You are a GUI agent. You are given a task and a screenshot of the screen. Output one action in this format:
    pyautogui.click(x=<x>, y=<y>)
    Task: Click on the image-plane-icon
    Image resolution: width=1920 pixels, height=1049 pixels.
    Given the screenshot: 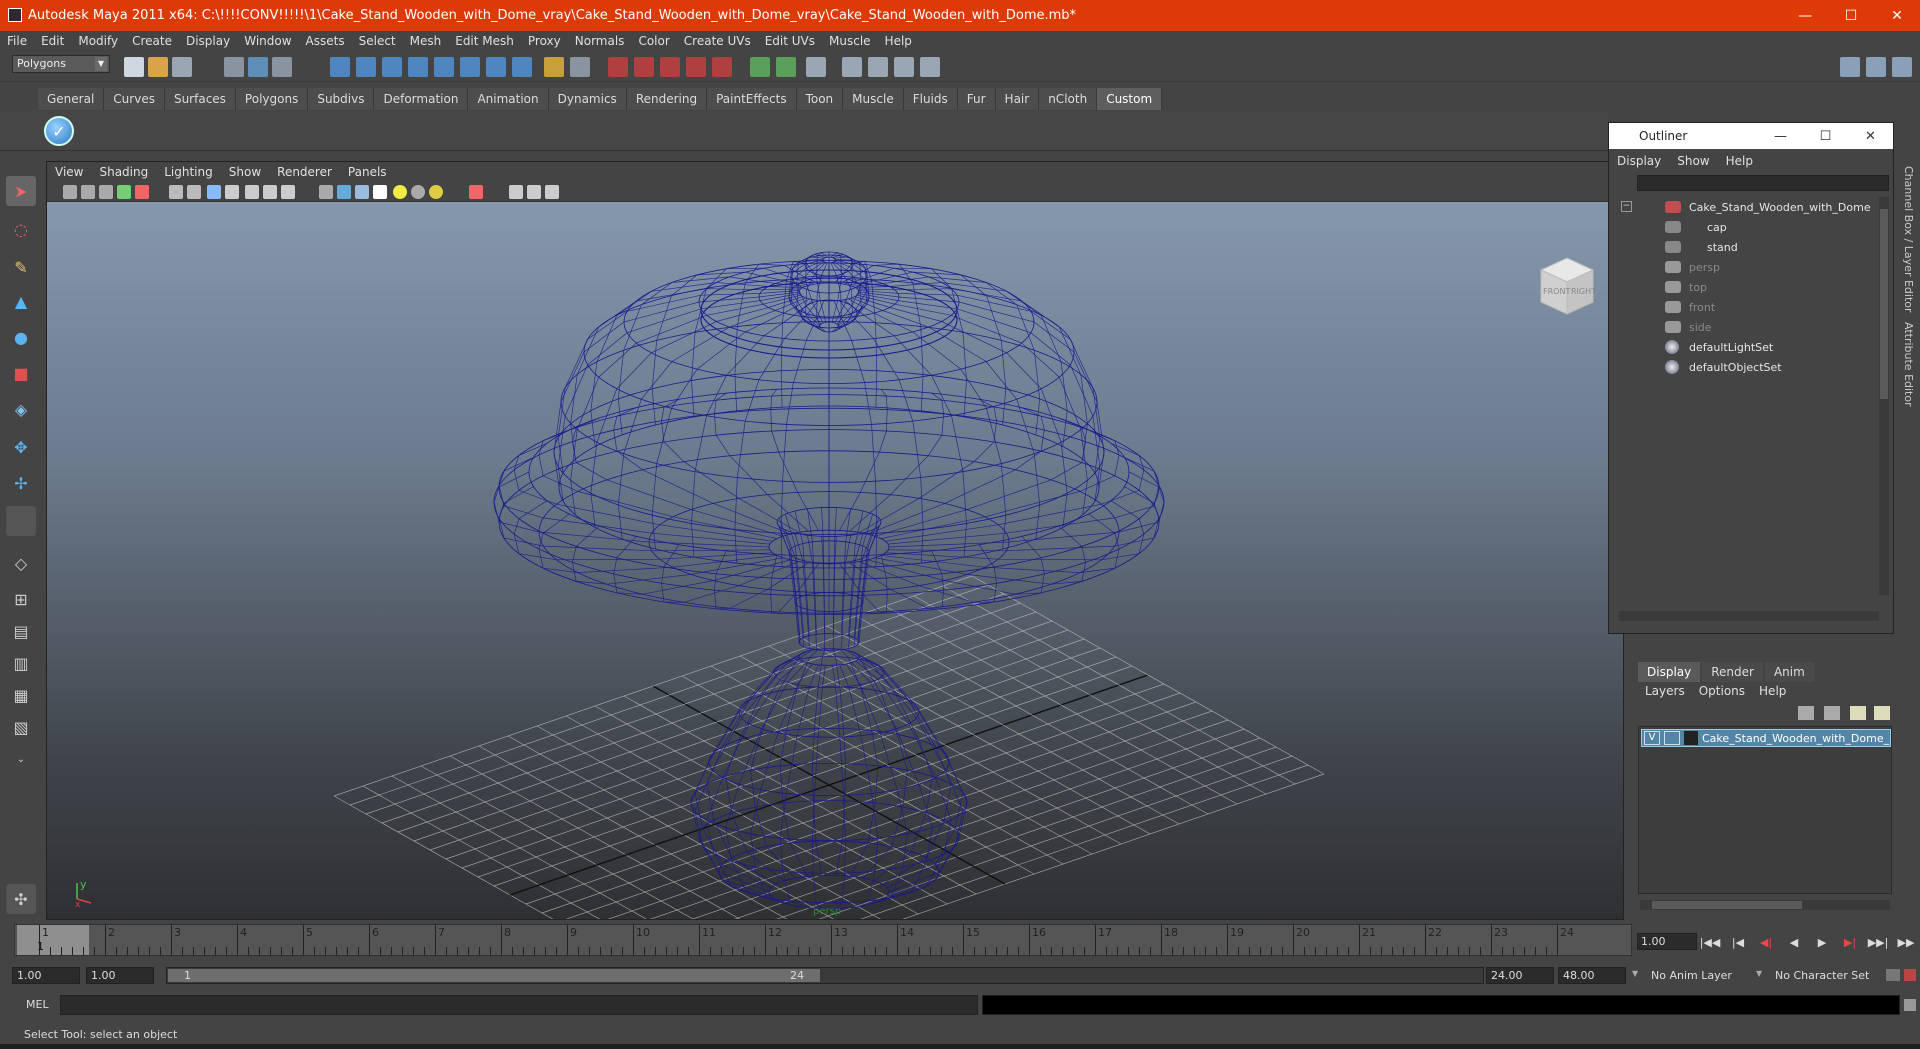 What is the action you would take?
    pyautogui.click(x=124, y=192)
    